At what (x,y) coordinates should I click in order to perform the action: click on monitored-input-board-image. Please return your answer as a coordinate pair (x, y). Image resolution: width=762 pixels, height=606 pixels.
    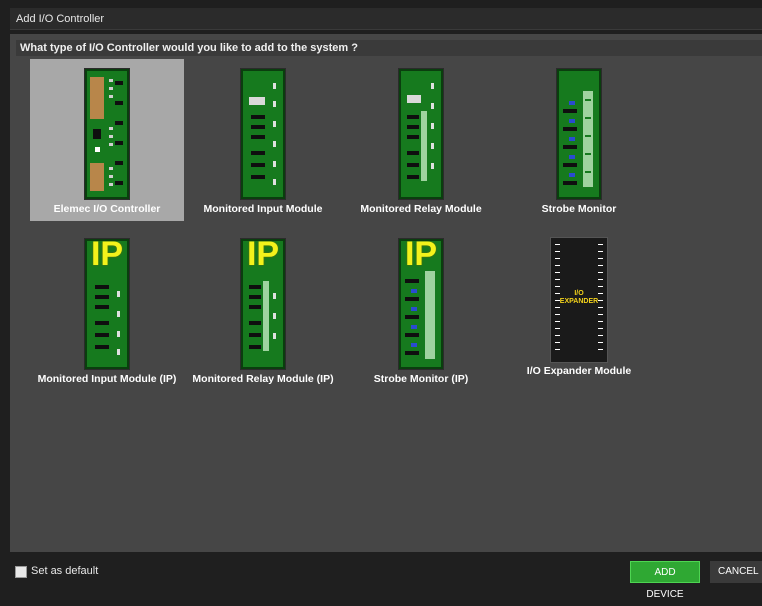
    Looking at the image, I should click on (263, 134).